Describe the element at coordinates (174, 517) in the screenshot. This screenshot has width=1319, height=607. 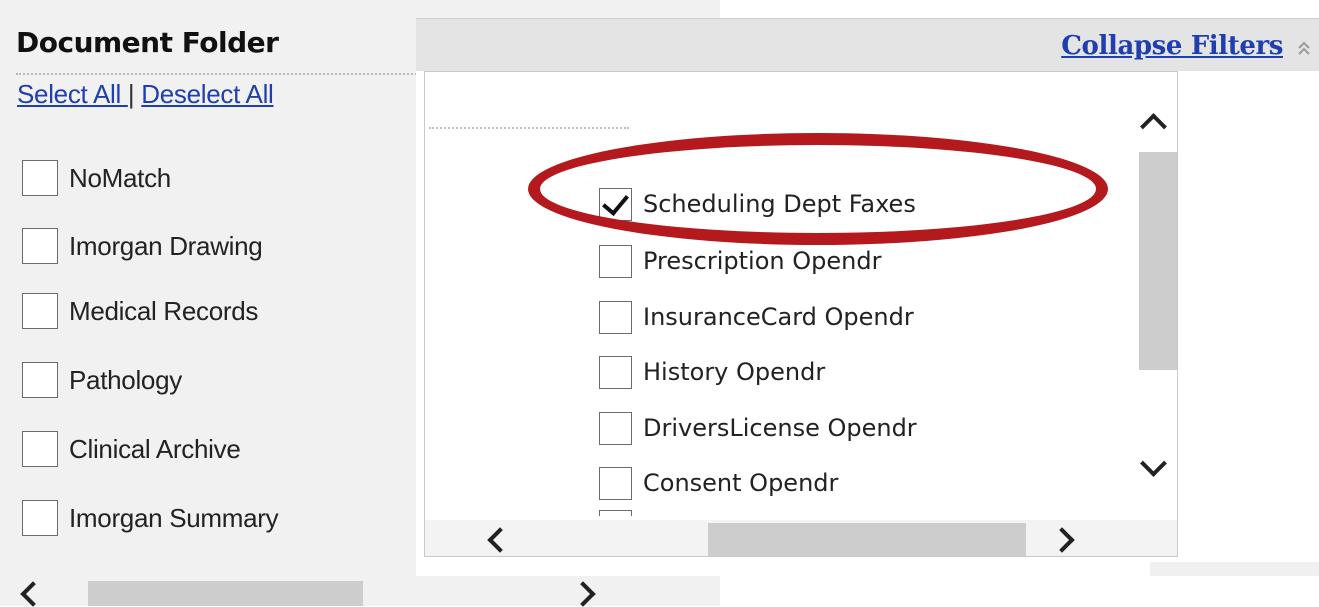
I see `folder-item-label: Imorgan Summary` at that location.